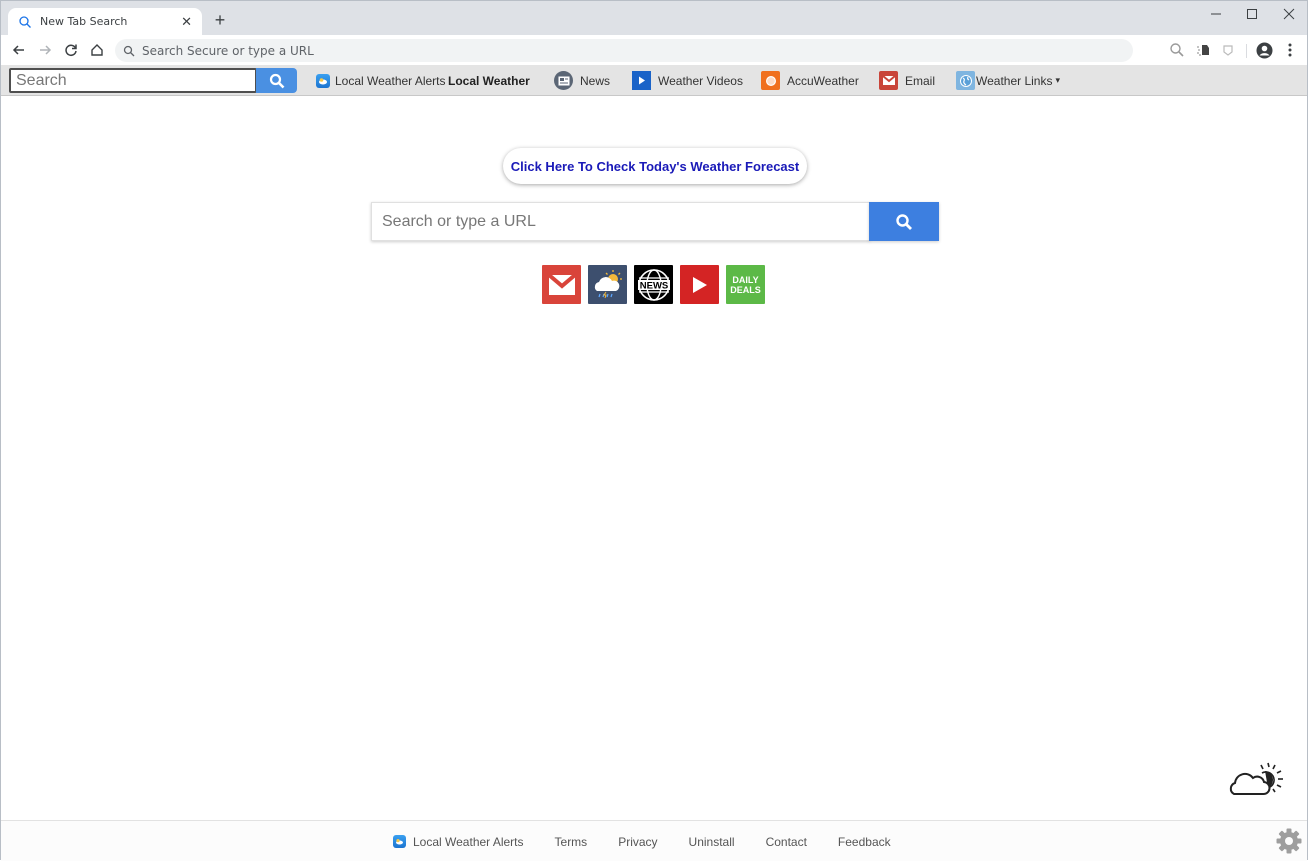 The image size is (1308, 862). I want to click on menu-button, so click(1290, 50).